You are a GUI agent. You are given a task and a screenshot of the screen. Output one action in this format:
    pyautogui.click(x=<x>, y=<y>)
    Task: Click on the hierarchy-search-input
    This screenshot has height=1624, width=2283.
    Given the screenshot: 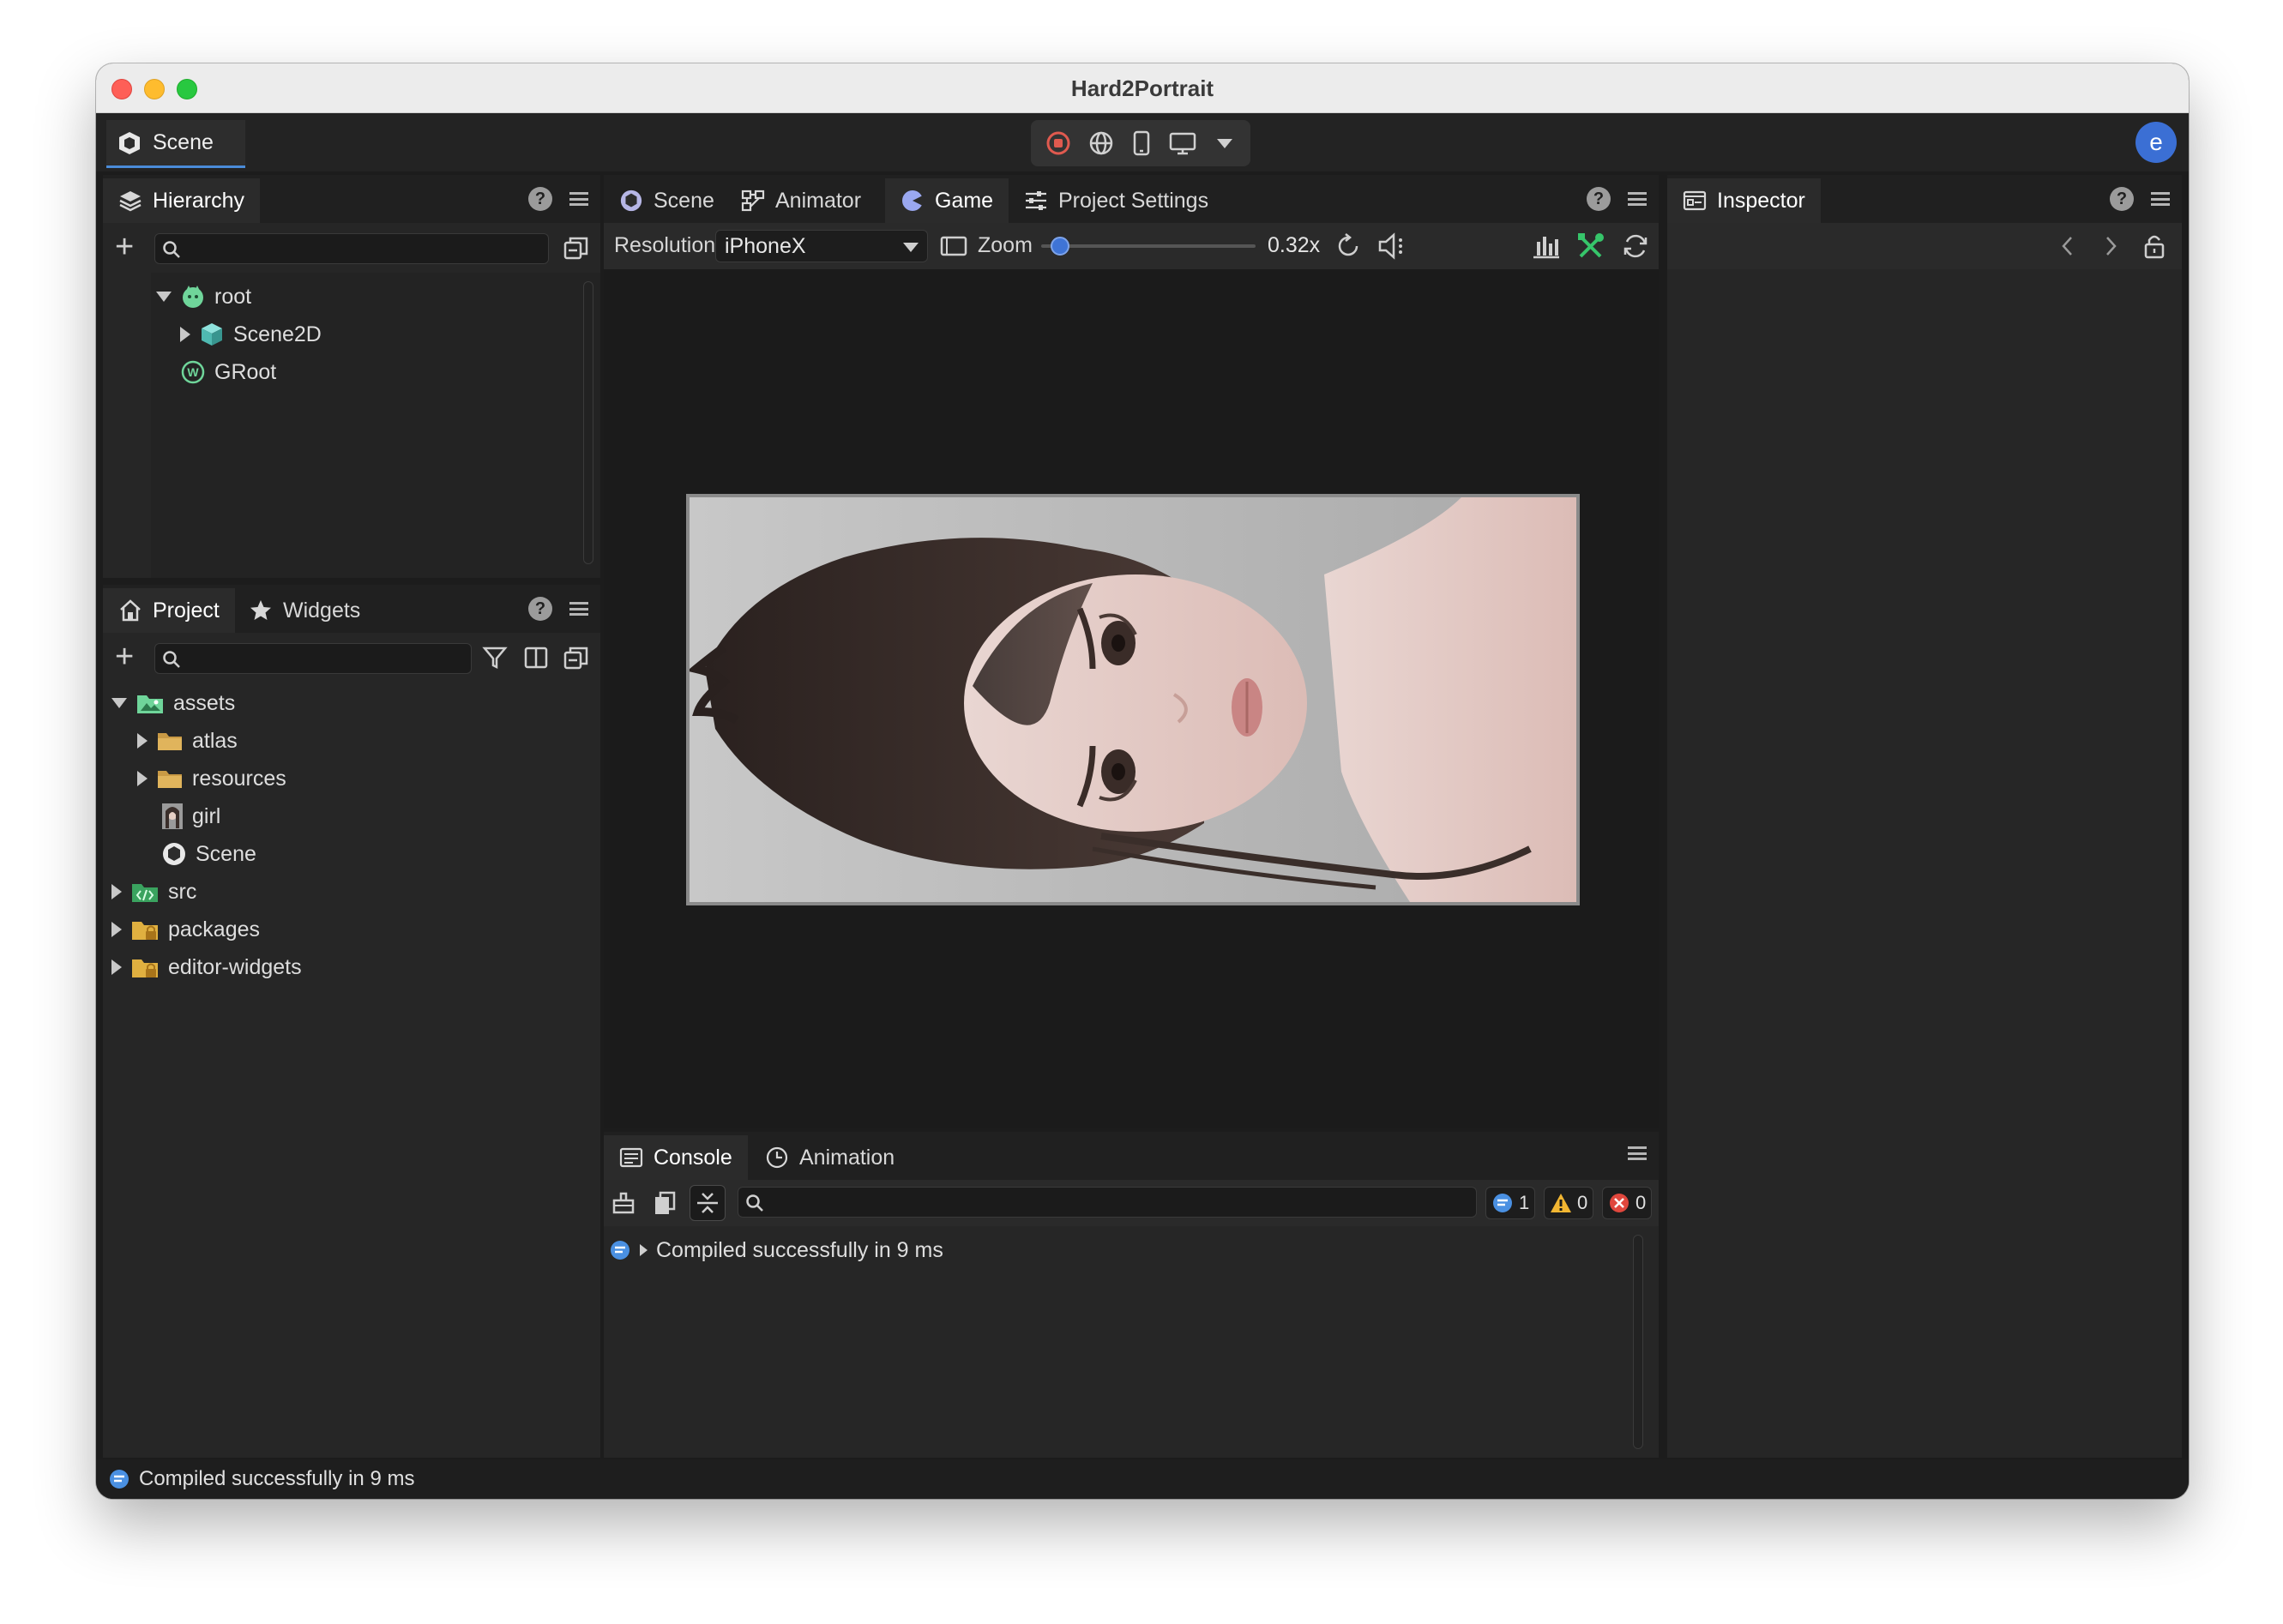 What is the action you would take?
    pyautogui.click(x=351, y=248)
    